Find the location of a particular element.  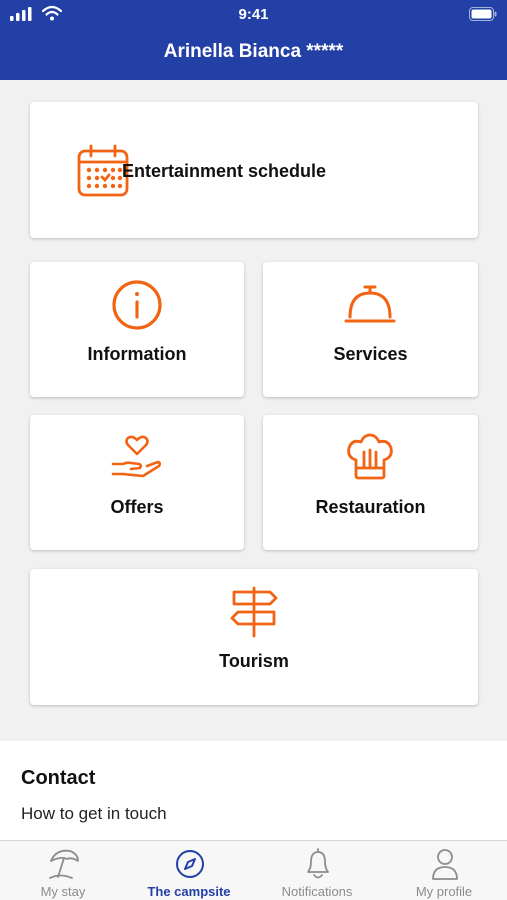

services-label: Services is located at coordinates (370, 354).